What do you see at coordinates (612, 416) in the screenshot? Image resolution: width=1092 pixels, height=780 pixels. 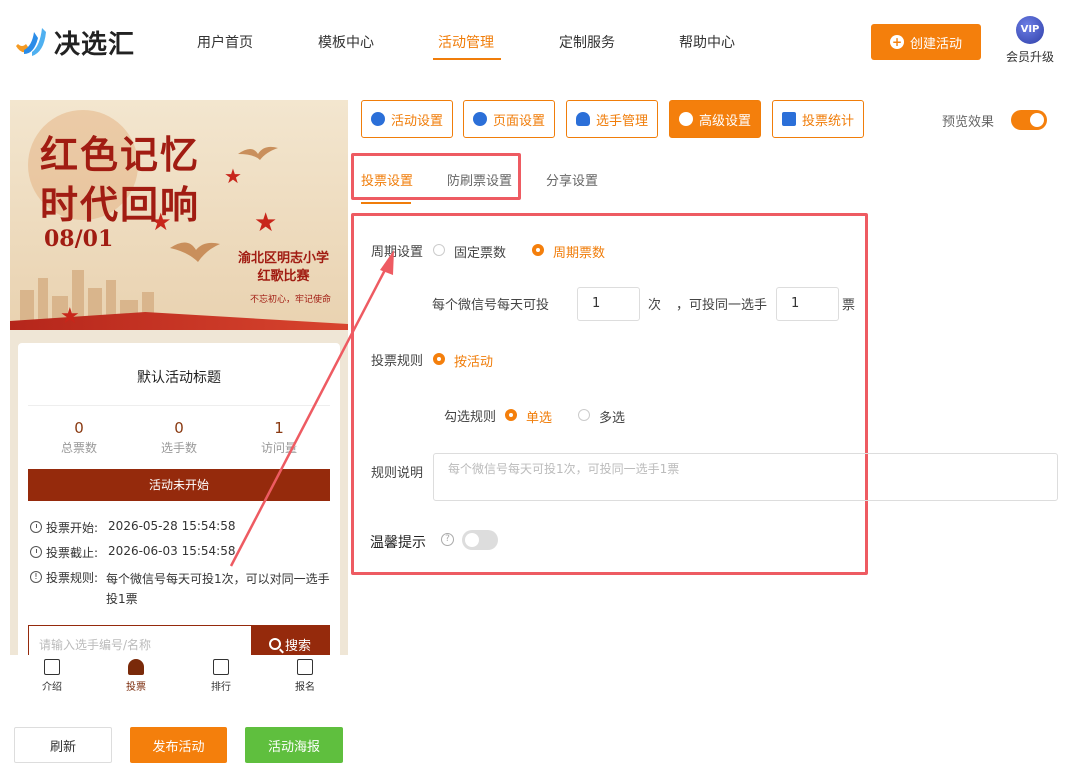 I see `radio-multi-select-label: 多选` at bounding box center [612, 416].